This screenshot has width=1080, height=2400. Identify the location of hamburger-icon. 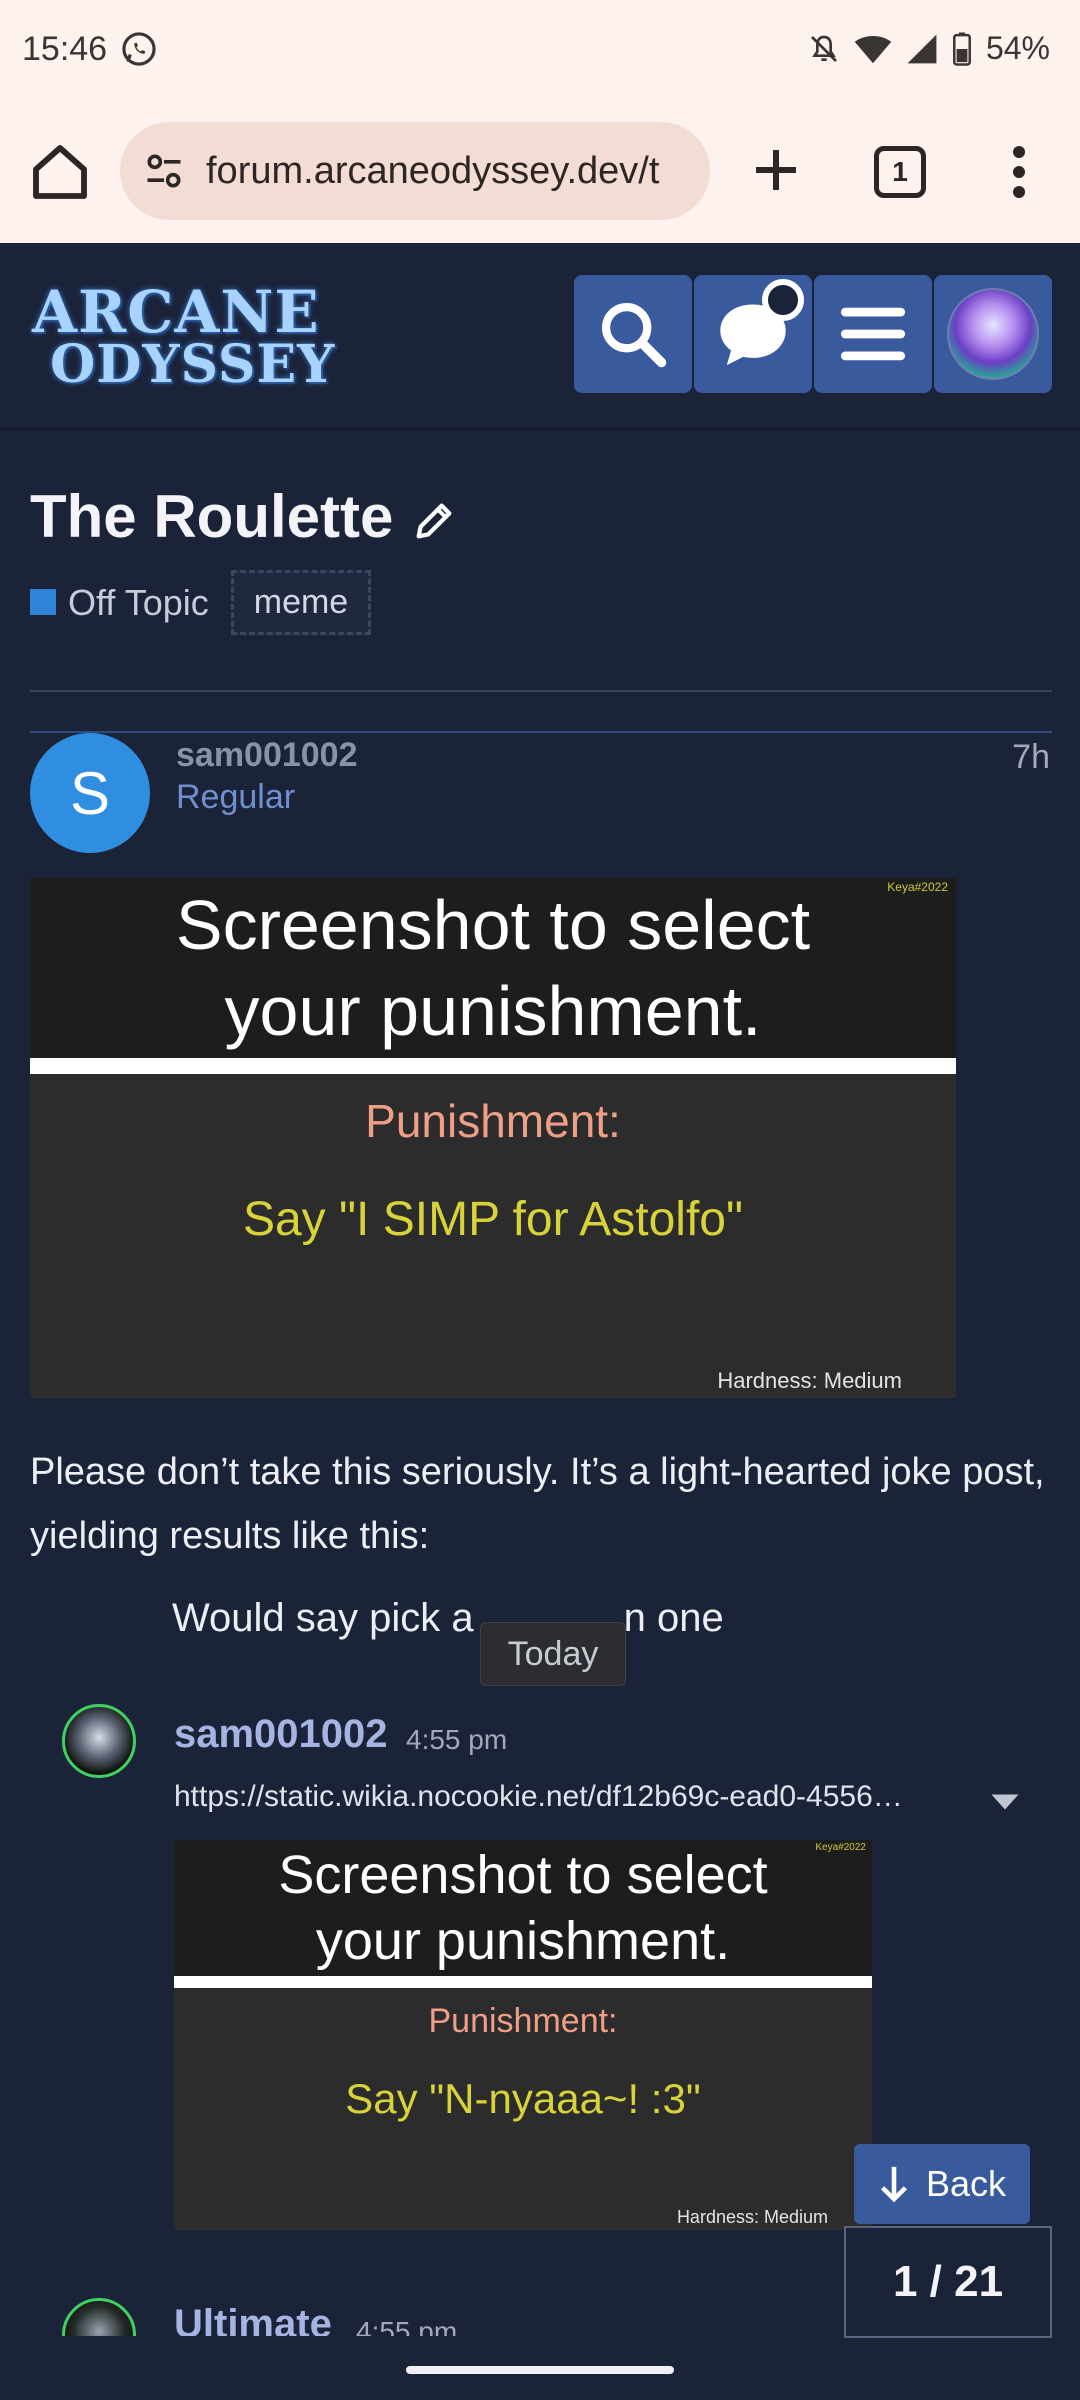
(873, 334).